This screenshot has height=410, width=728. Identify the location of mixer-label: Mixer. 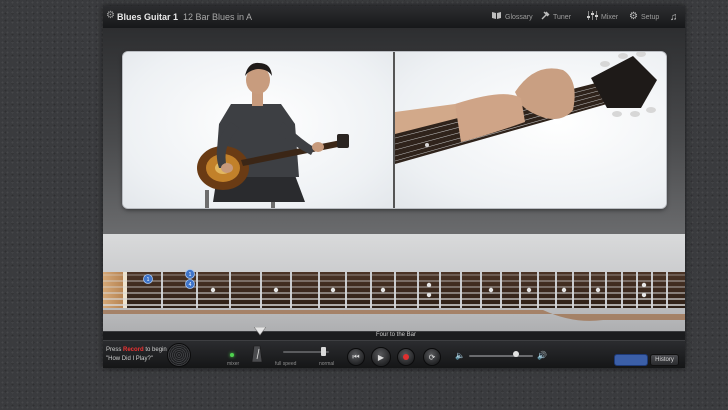
(610, 17).